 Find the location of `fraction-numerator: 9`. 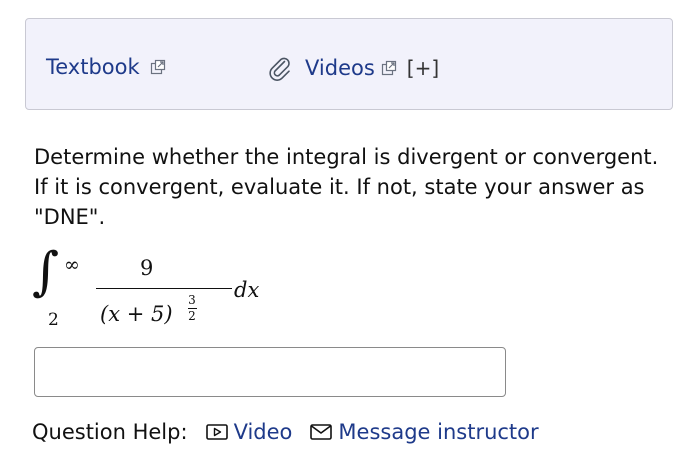

fraction-numerator: 9 is located at coordinates (147, 268).